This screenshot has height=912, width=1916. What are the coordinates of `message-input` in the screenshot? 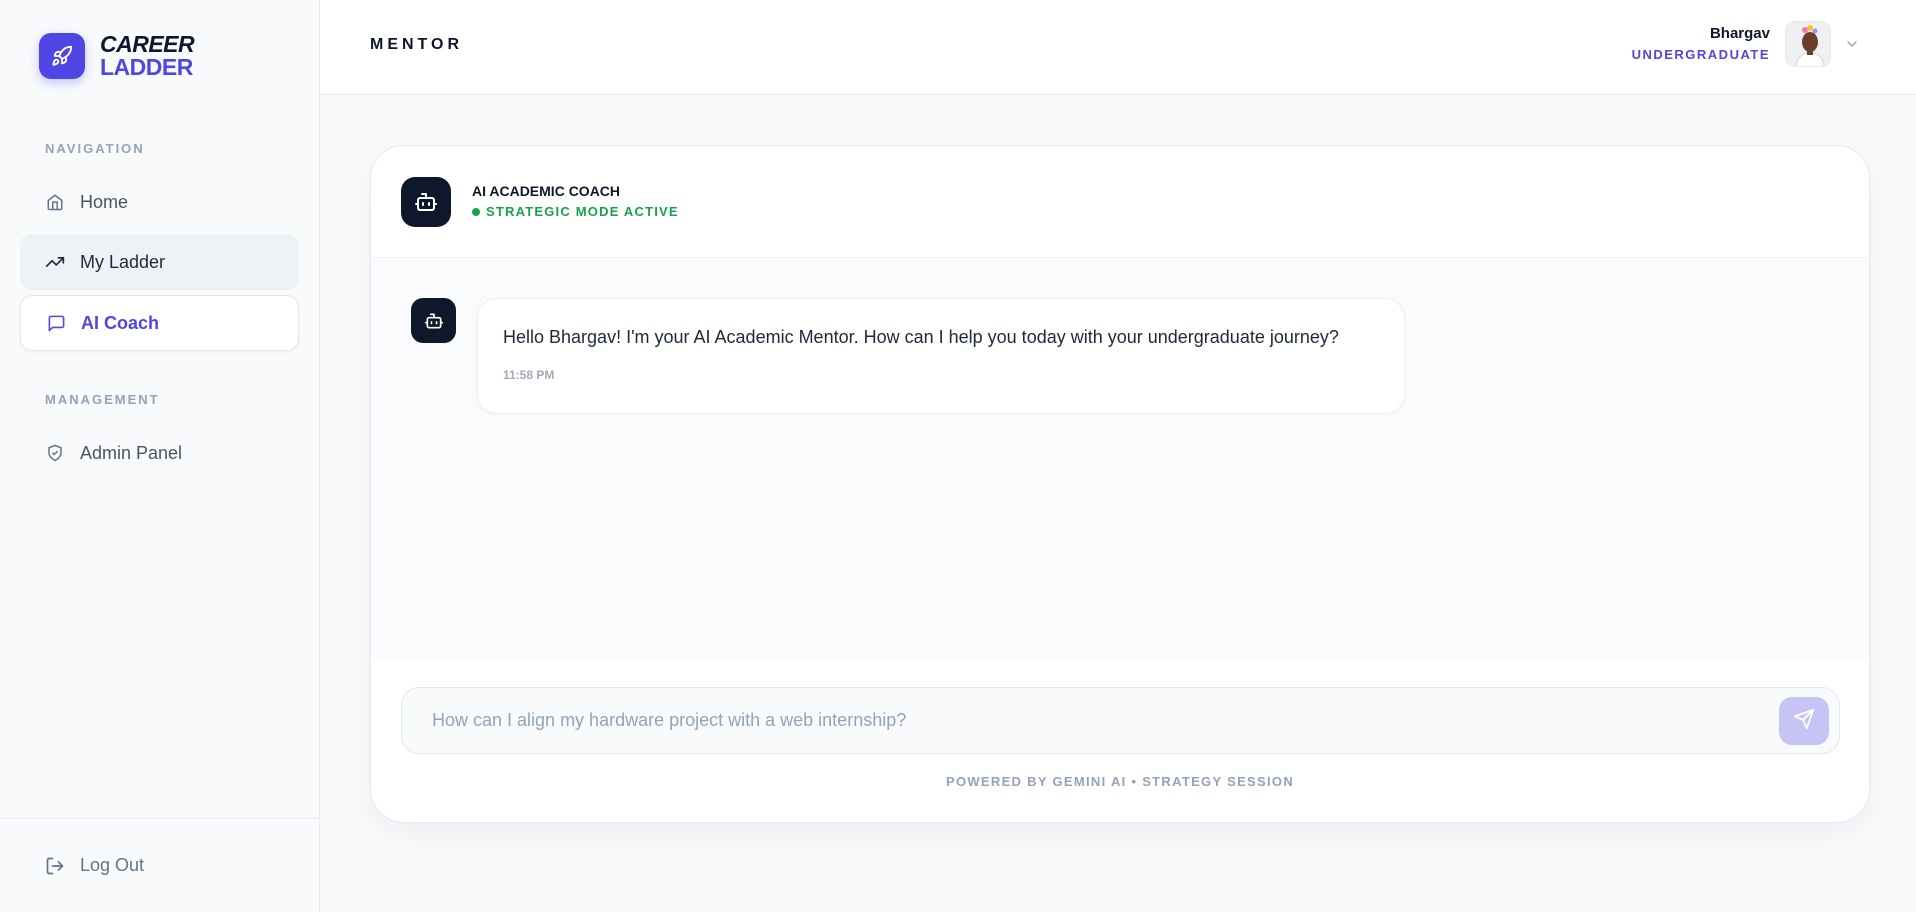 It's located at (1082, 720).